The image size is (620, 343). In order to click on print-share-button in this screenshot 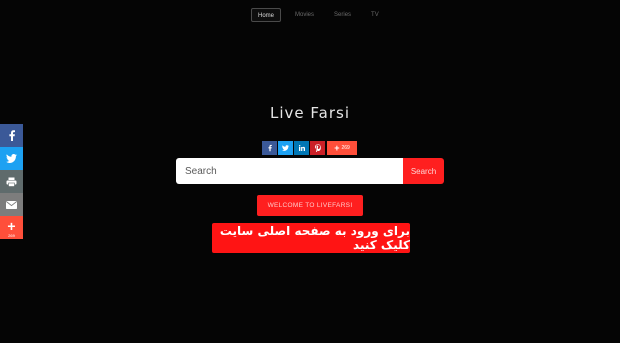, I will do `click(11, 181)`.